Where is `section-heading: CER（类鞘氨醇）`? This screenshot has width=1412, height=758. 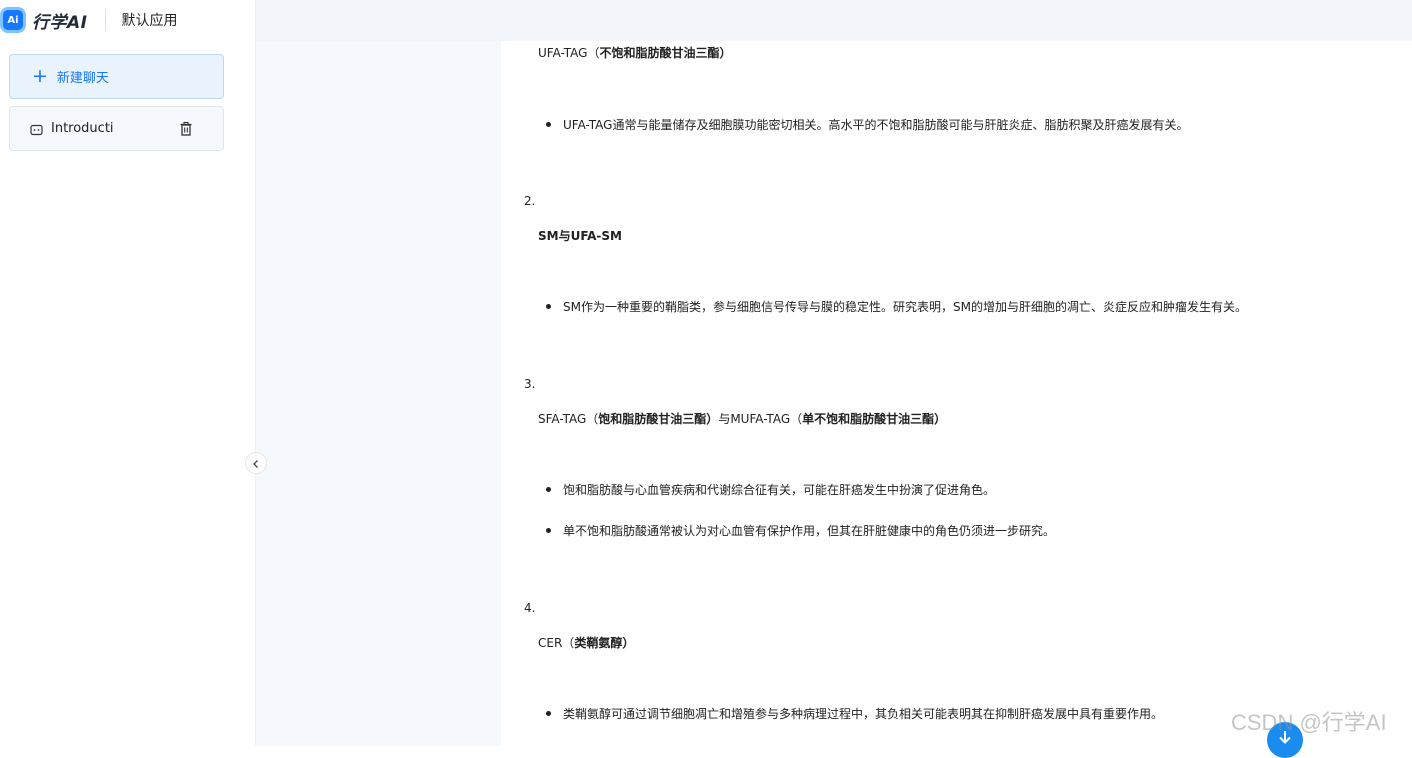 section-heading: CER（类鞘氨醇） is located at coordinates (586, 642).